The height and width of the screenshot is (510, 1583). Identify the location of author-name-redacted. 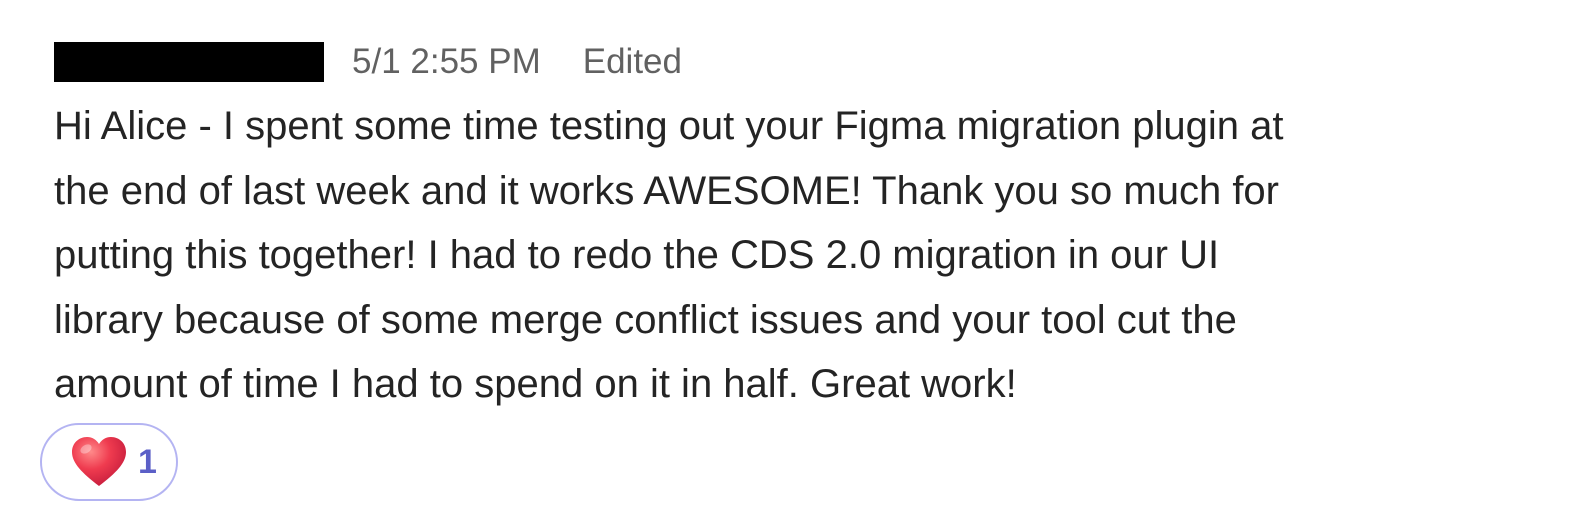
(189, 62).